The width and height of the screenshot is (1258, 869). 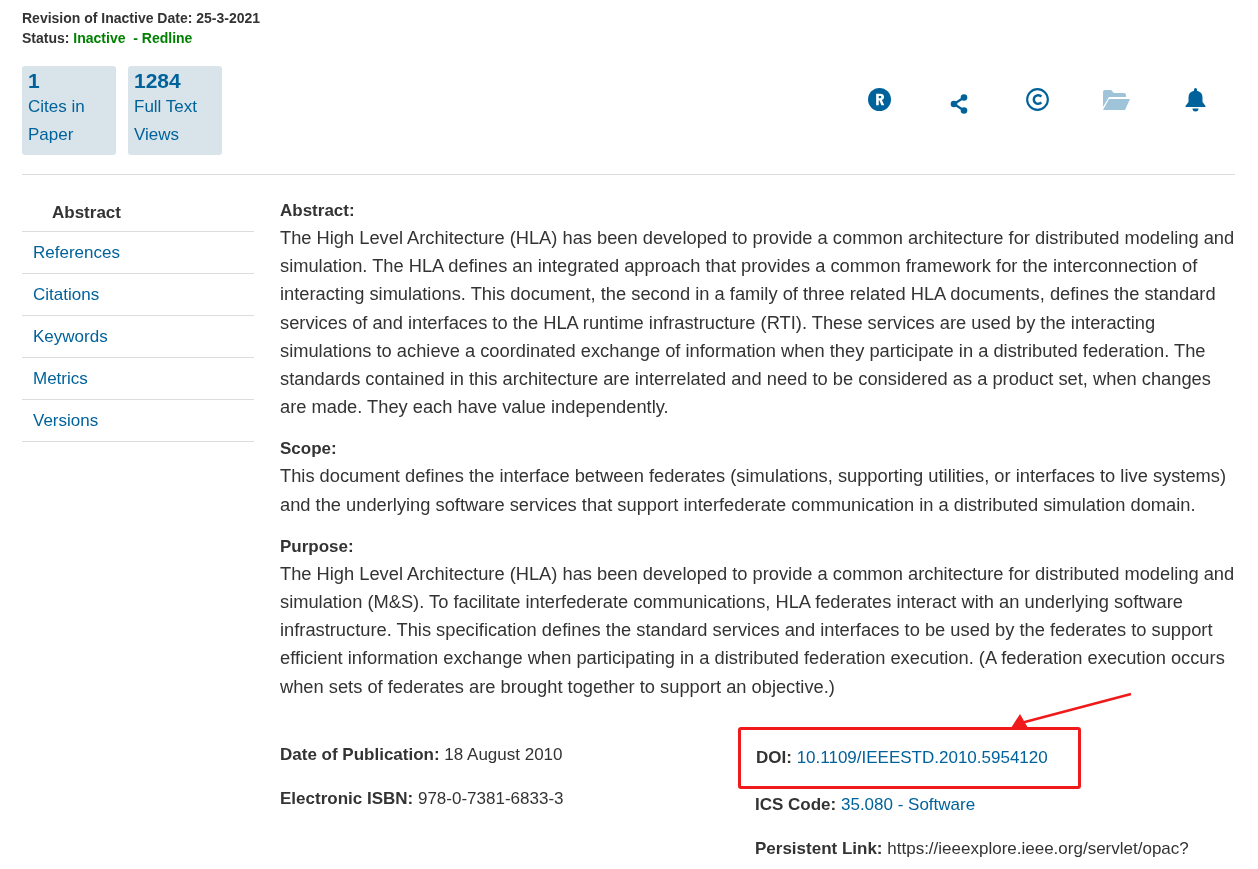 I want to click on field-value: 18 August 2010, so click(x=503, y=754).